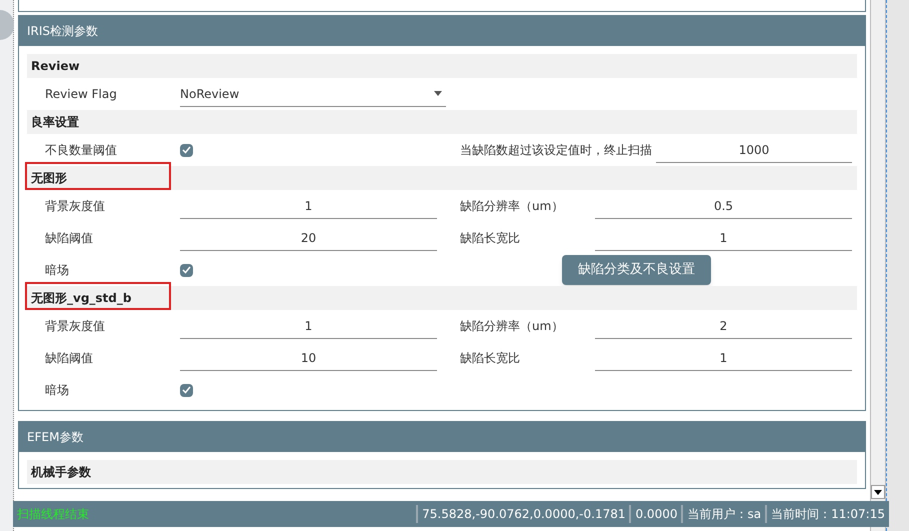  Describe the element at coordinates (827, 514) in the screenshot. I see `status-text: 当前时间：11:07:15` at that location.